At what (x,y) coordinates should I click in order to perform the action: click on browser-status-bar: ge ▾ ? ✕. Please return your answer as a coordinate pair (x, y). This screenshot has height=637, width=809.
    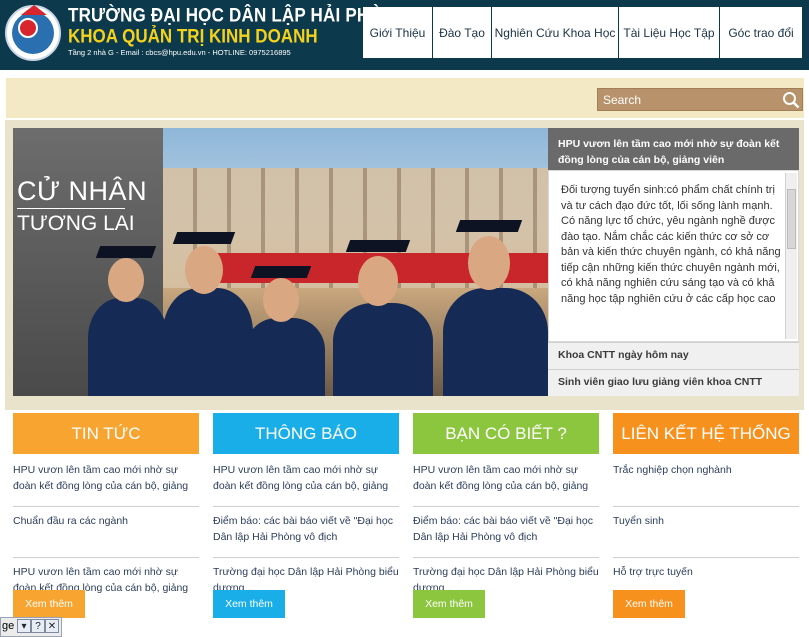
    Looking at the image, I should click on (31, 627).